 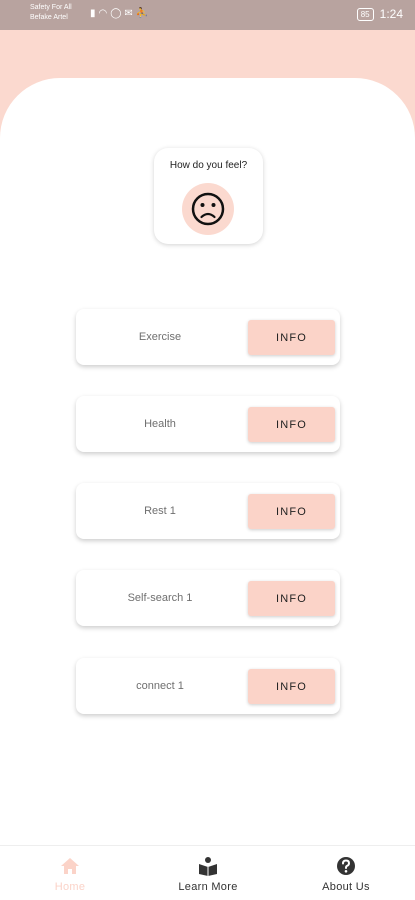 I want to click on item-label: Self-search 1, so click(x=160, y=598).